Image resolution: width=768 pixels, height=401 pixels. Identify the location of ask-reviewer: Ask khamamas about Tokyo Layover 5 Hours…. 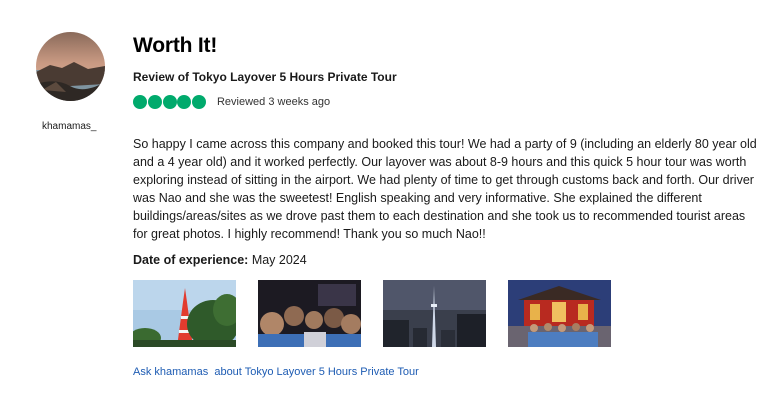
(445, 372).